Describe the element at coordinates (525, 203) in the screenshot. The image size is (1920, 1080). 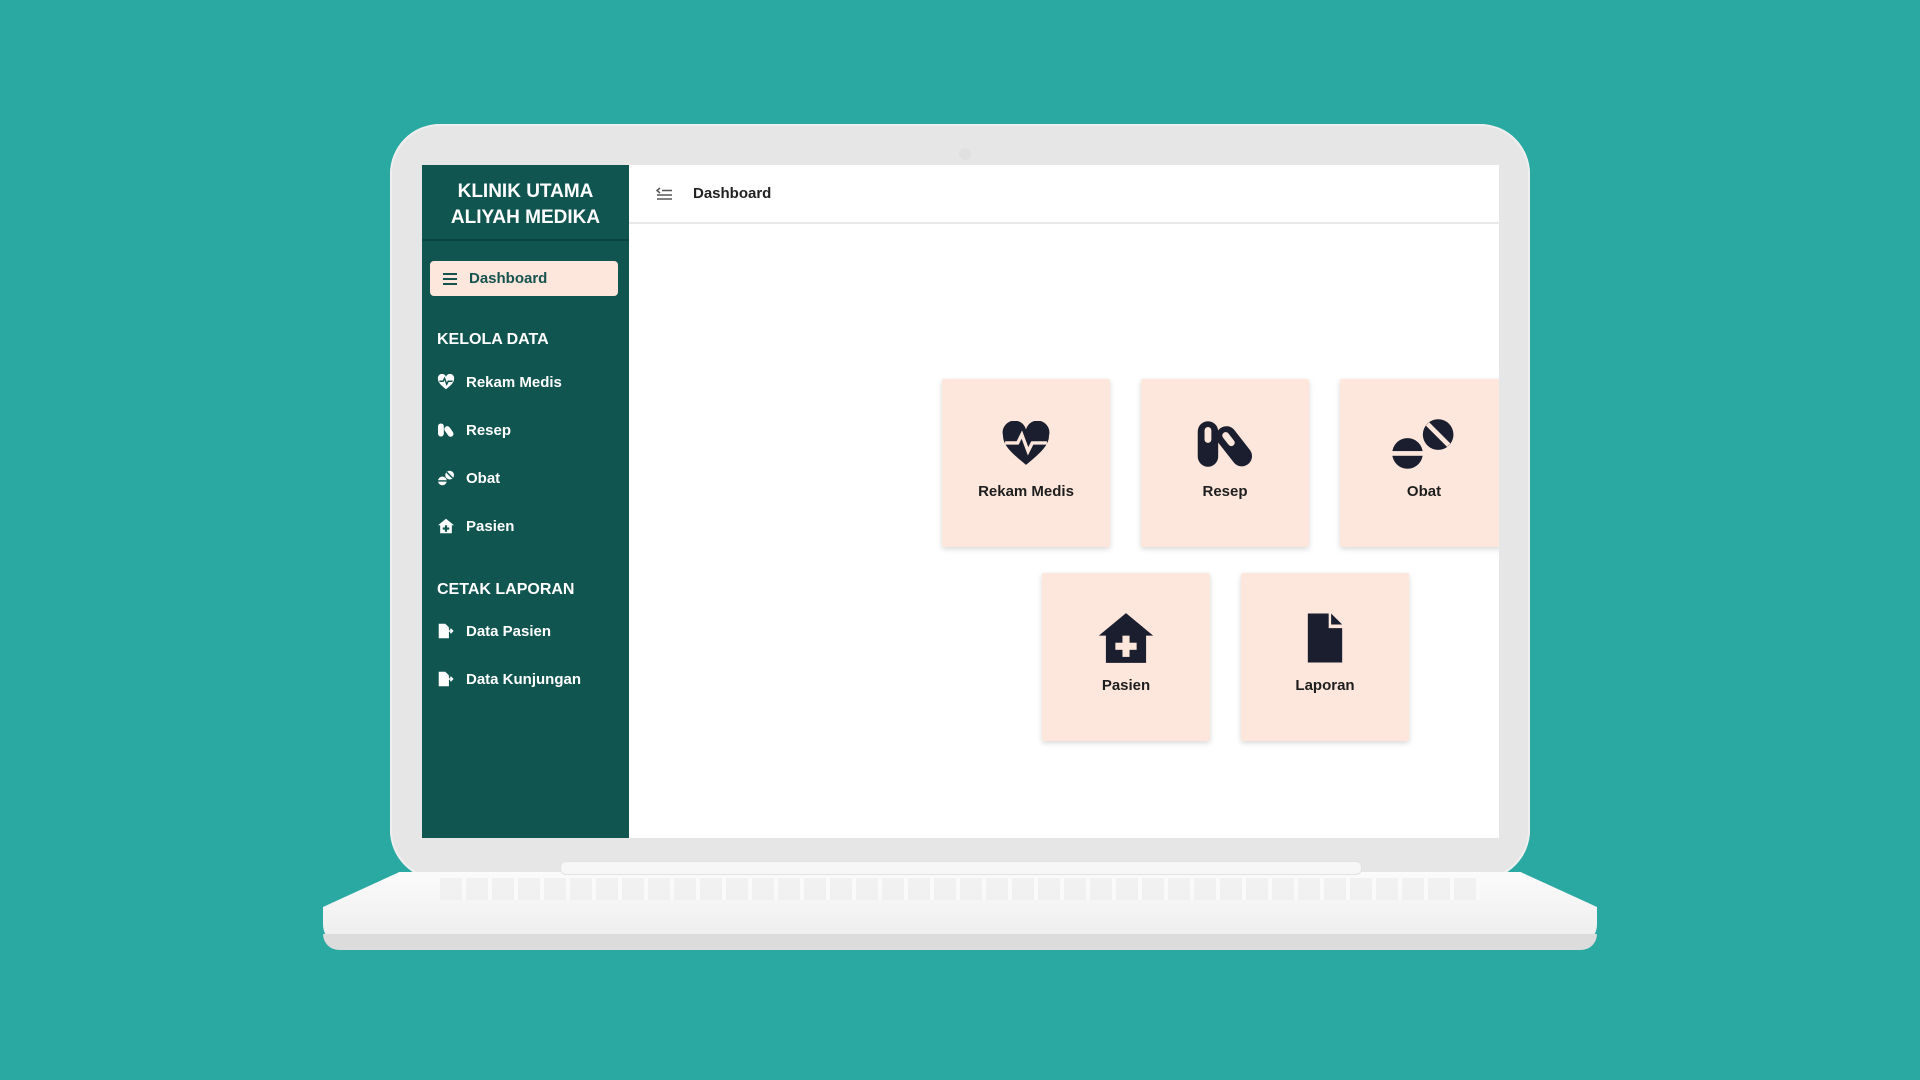
I see `brand-title: KLINIK UTAMA ALIYAH MEDIKA` at that location.